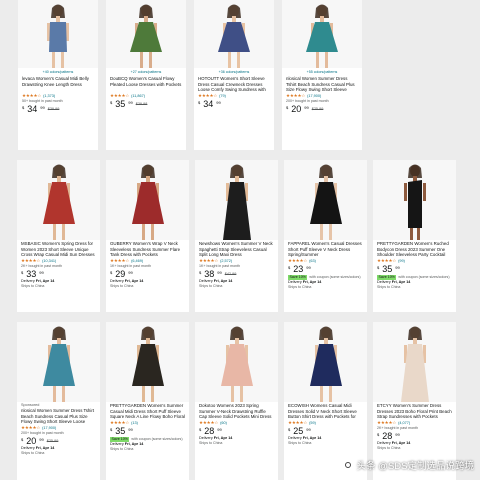  I want to click on watermark-text: 头条 @SDS定制选品说跨境, so click(415, 466).